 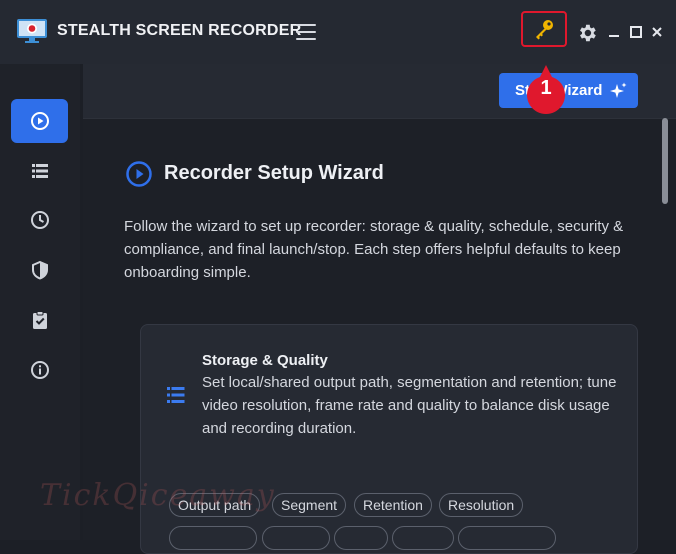 What do you see at coordinates (265, 360) in the screenshot?
I see `card-title: Storage & Quality` at bounding box center [265, 360].